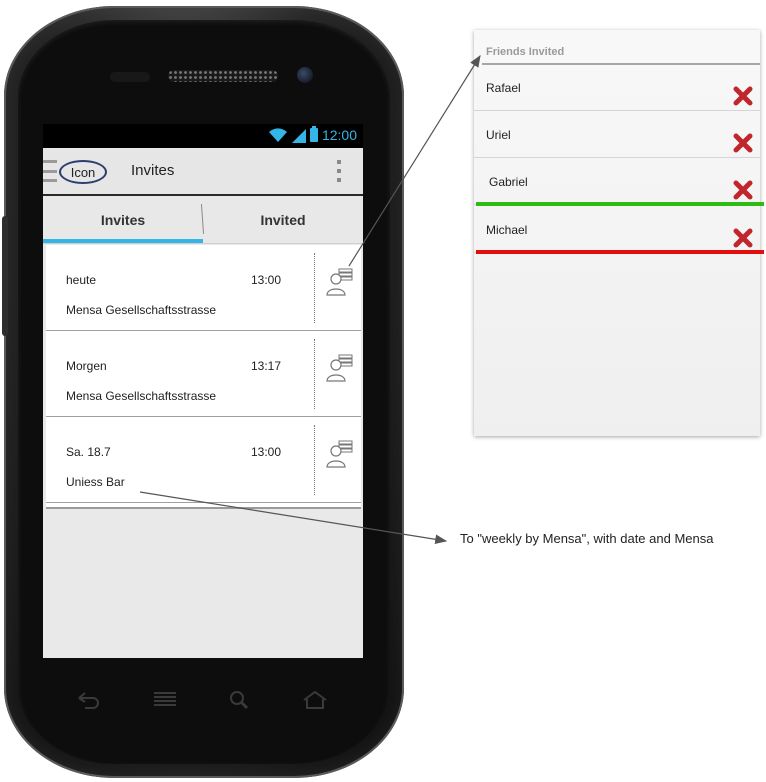 This screenshot has width=766, height=782. What do you see at coordinates (239, 700) in the screenshot?
I see `search-icon` at bounding box center [239, 700].